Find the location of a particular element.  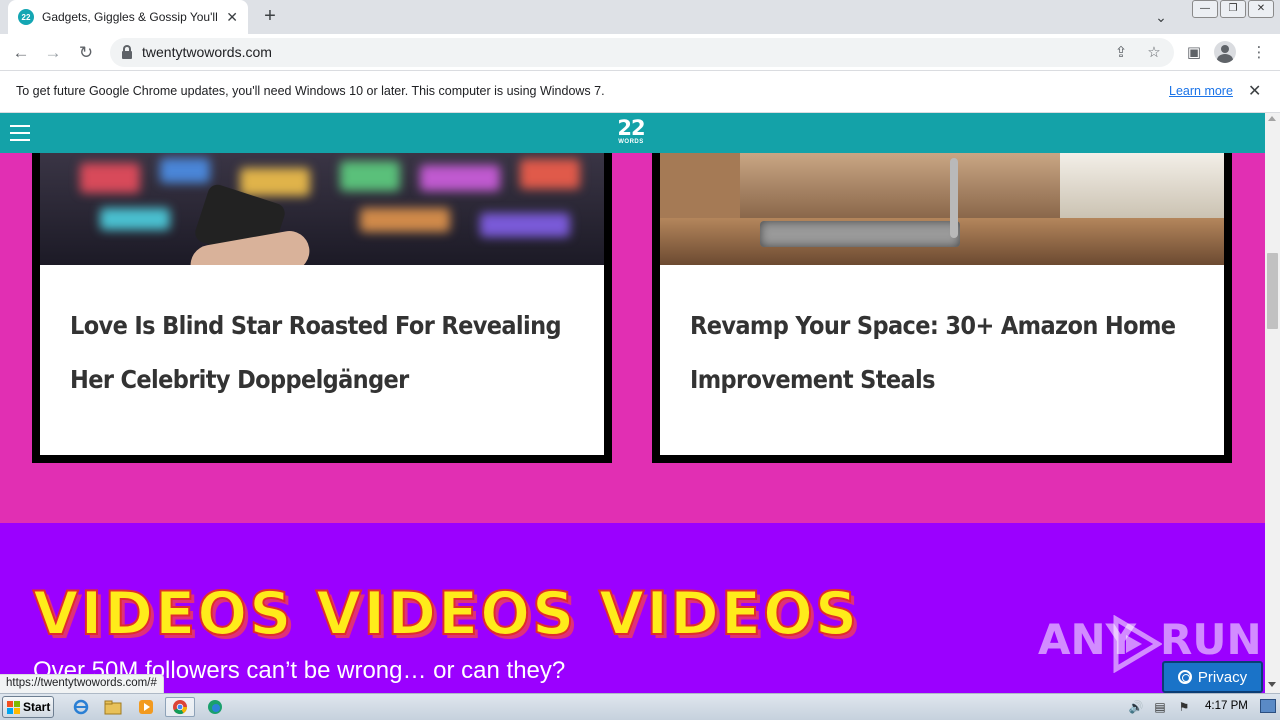

tab-search-chevron-icon: ⌄ is located at coordinates (1161, 17).